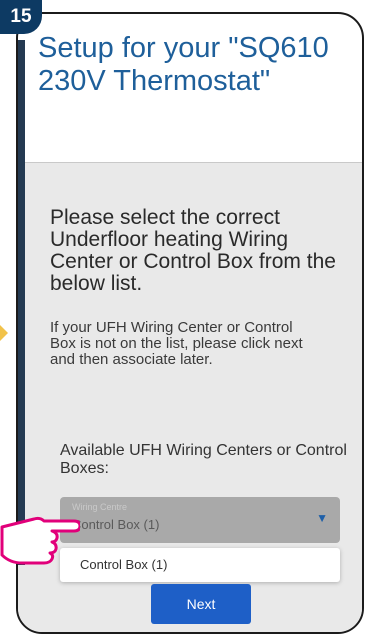  What do you see at coordinates (4, 333) in the screenshot?
I see `arrow-indicator` at bounding box center [4, 333].